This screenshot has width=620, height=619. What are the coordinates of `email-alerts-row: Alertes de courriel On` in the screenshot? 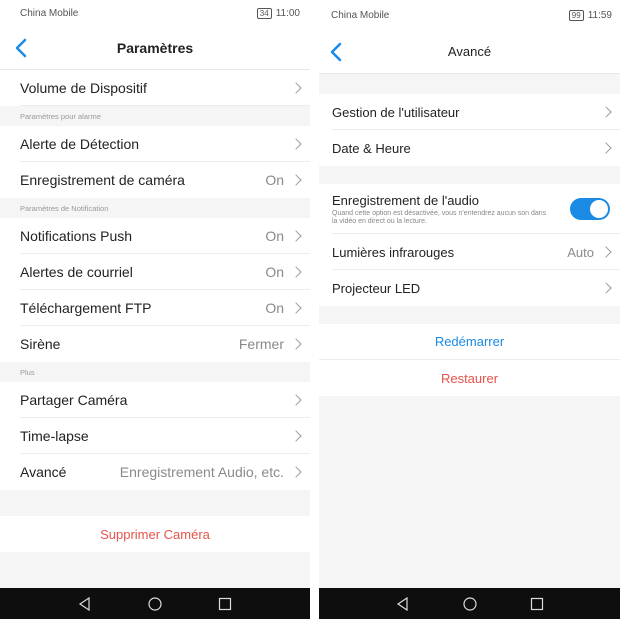 It's located at (155, 272).